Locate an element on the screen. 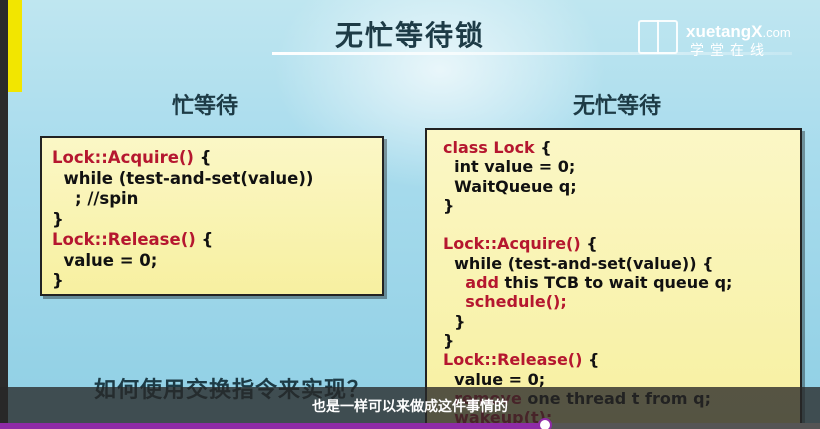 The image size is (820, 429). code-line: schedule(); is located at coordinates (621, 301).